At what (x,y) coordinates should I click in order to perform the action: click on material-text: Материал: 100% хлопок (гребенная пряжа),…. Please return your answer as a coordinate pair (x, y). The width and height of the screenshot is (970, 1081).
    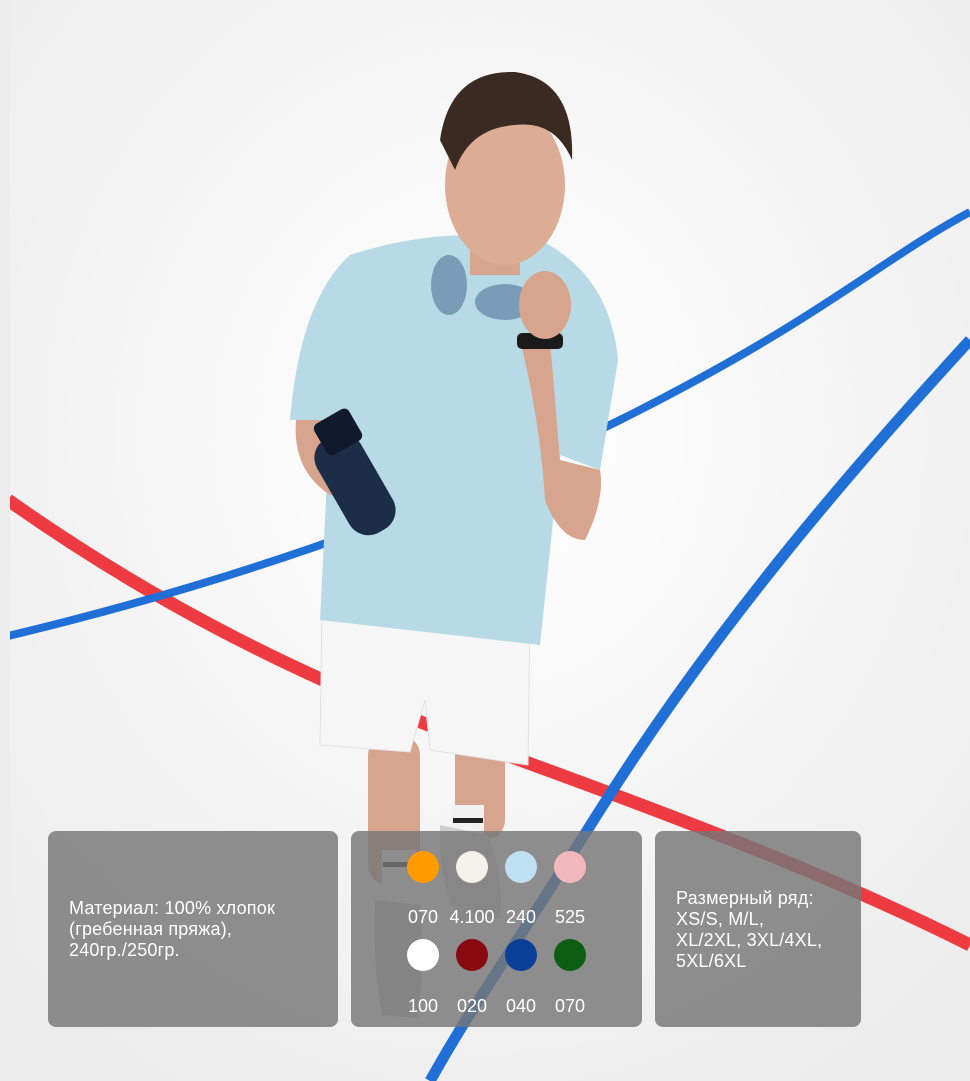
    Looking at the image, I should click on (172, 929).